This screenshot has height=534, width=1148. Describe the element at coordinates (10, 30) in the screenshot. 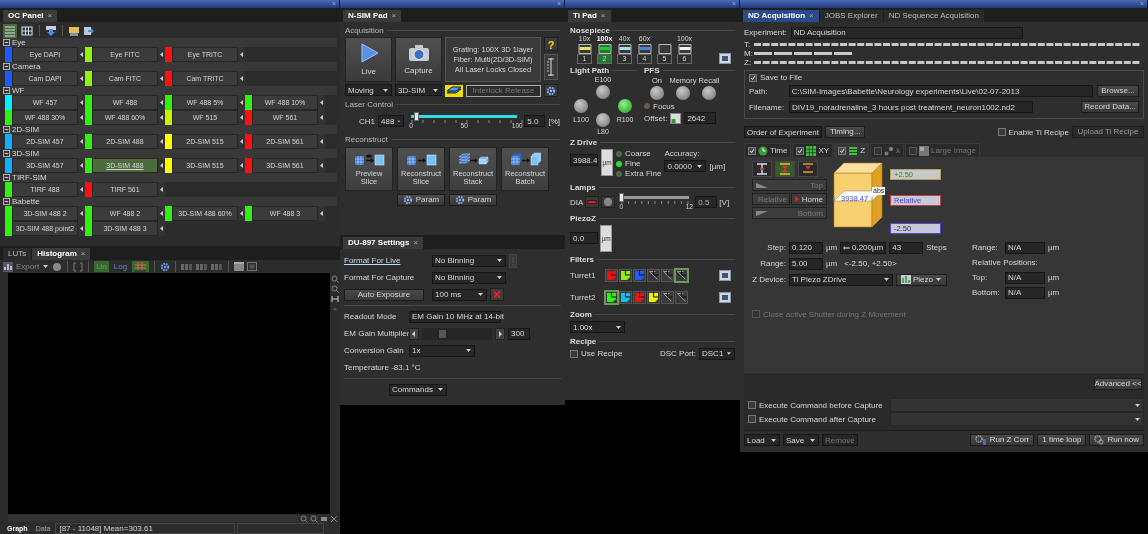

I see `list-view-icon` at that location.